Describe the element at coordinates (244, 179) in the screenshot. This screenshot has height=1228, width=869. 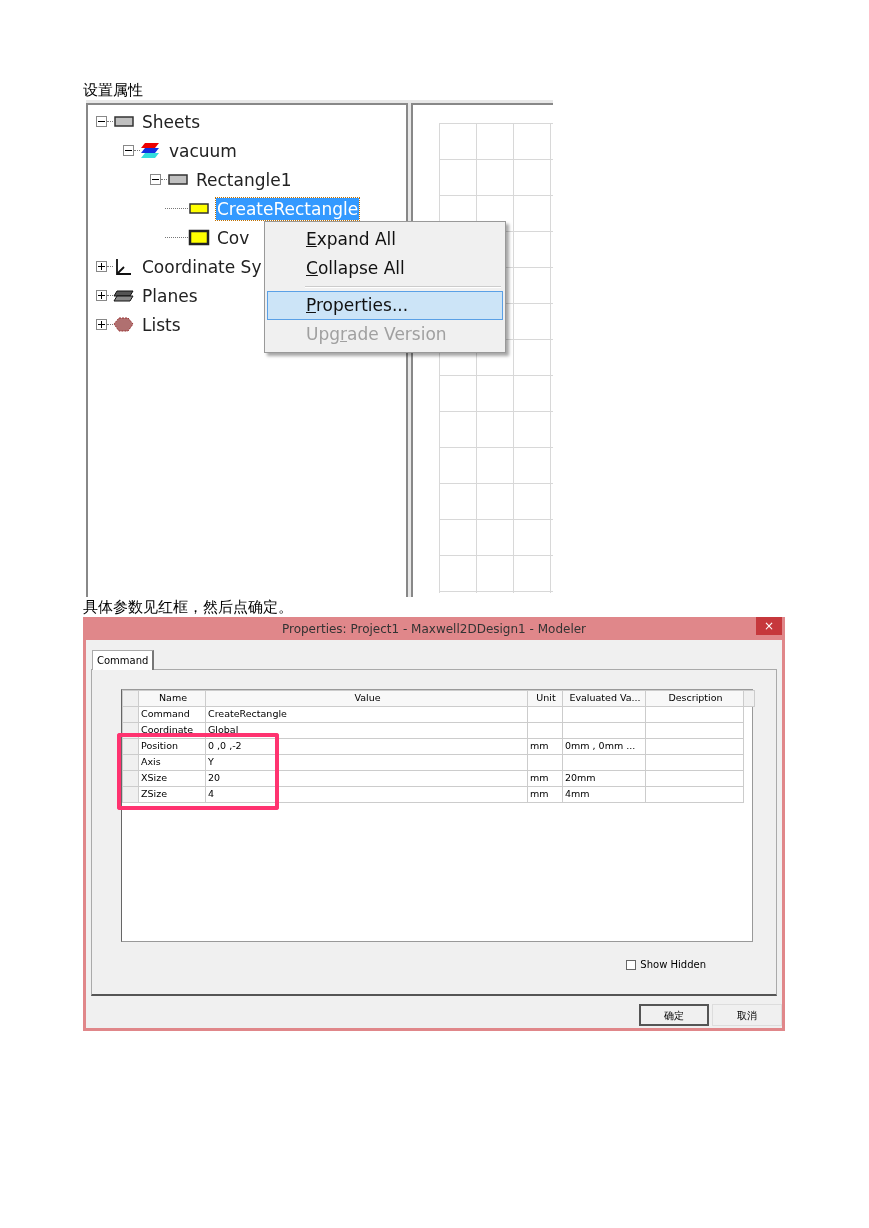
I see `tree-item: Rectangle1` at that location.